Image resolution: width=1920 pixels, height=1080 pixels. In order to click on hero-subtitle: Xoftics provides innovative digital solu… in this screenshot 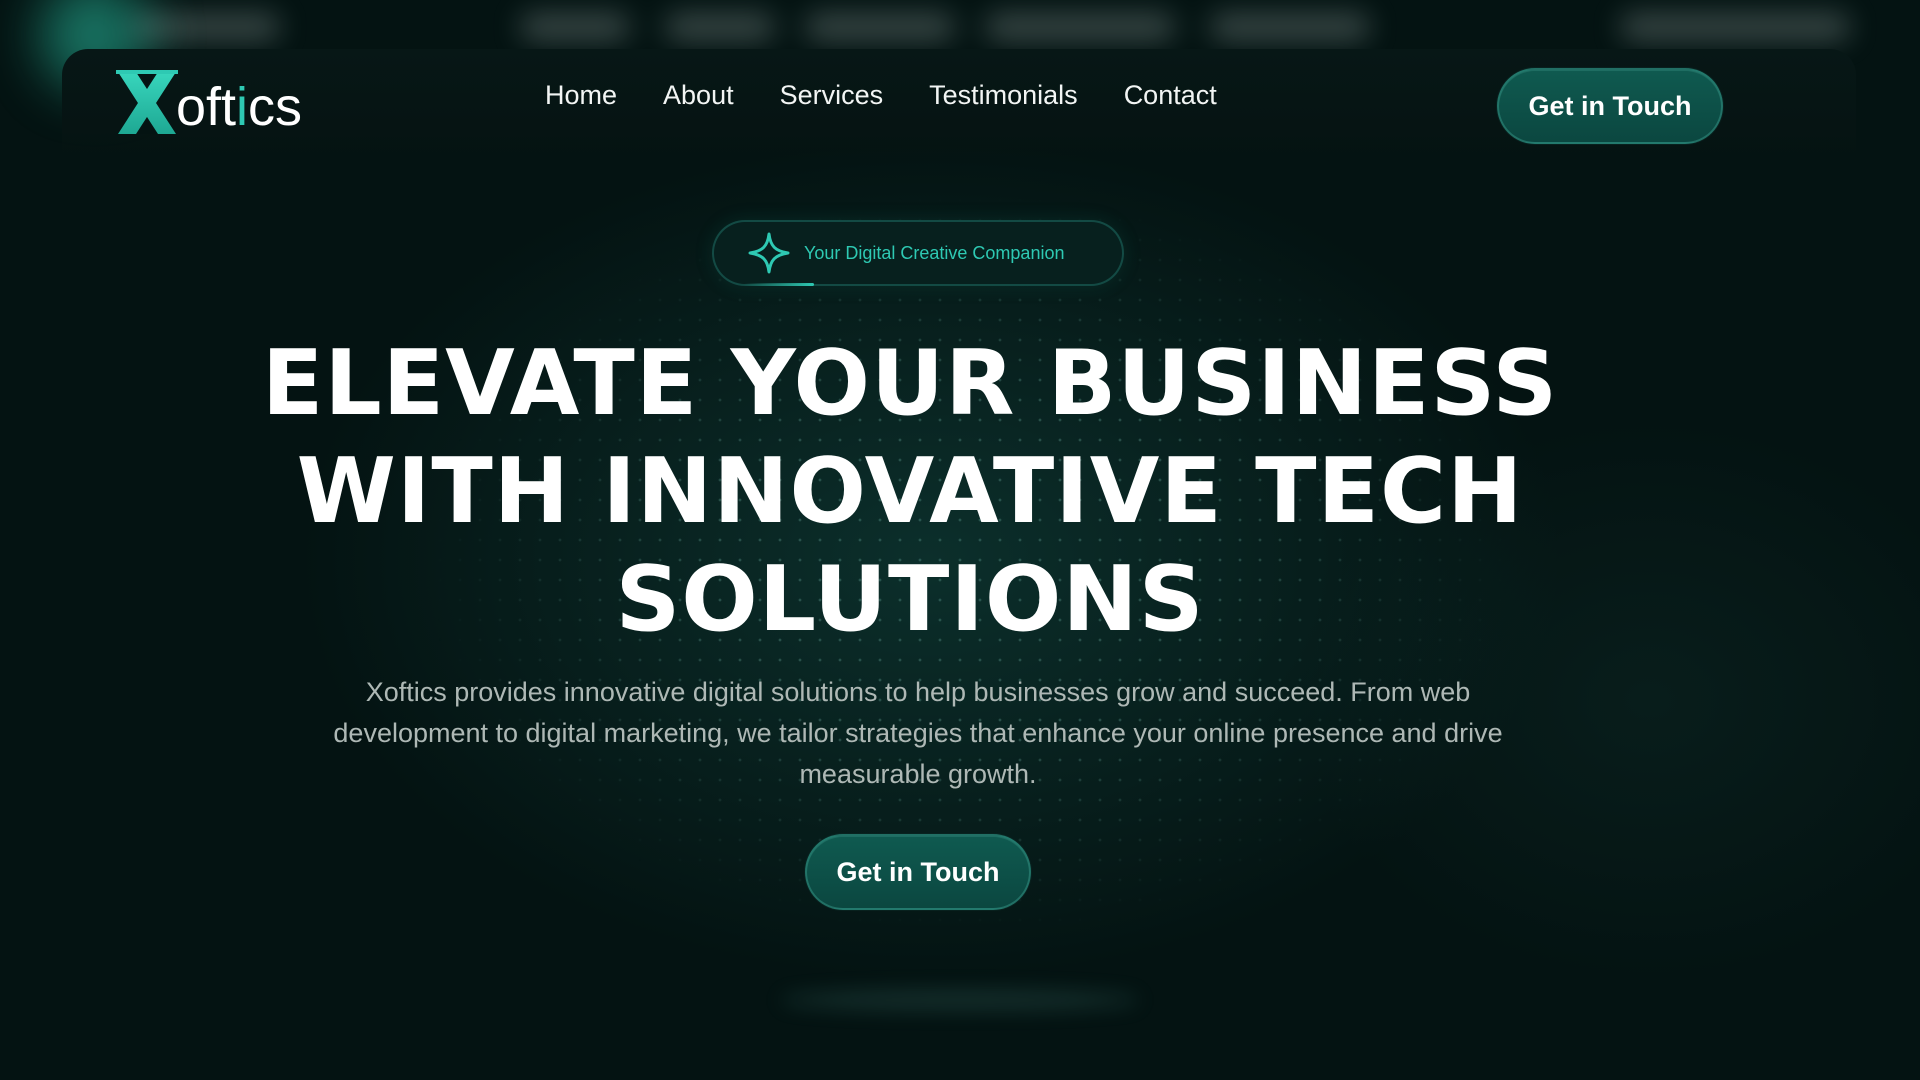, I will do `click(918, 733)`.